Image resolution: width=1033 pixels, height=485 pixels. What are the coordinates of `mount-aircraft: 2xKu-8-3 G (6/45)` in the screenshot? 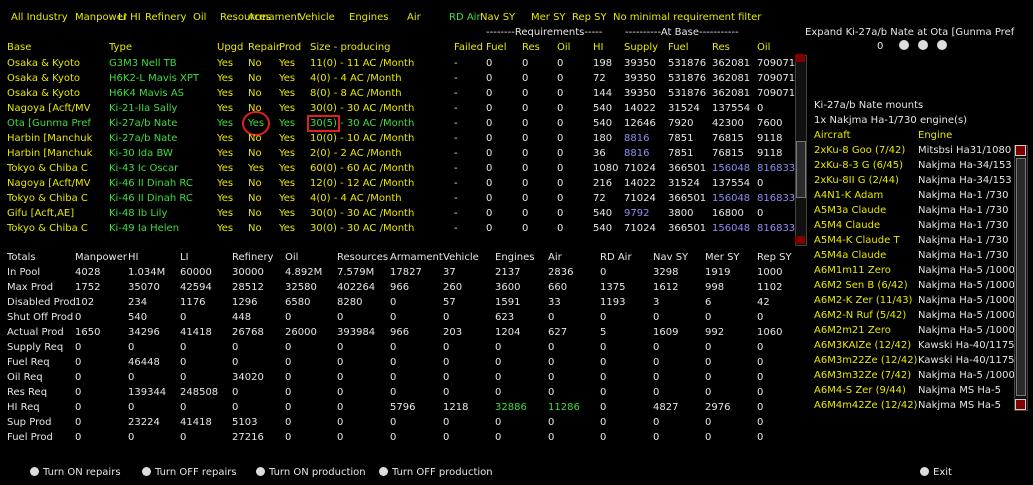 It's located at (858, 165).